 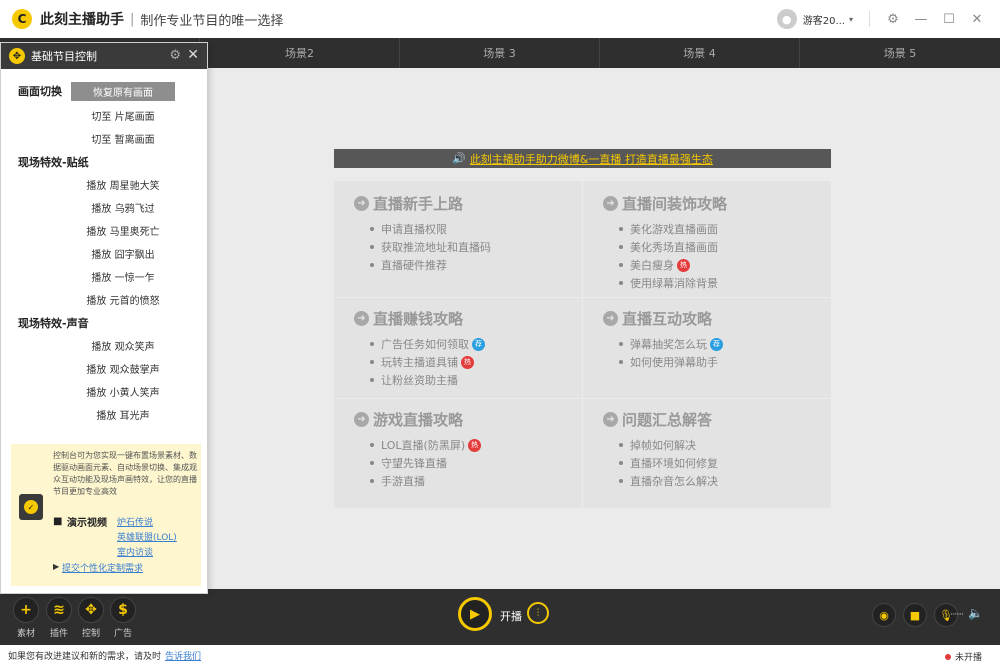 I want to click on layers-icon: ≋, so click(x=59, y=610).